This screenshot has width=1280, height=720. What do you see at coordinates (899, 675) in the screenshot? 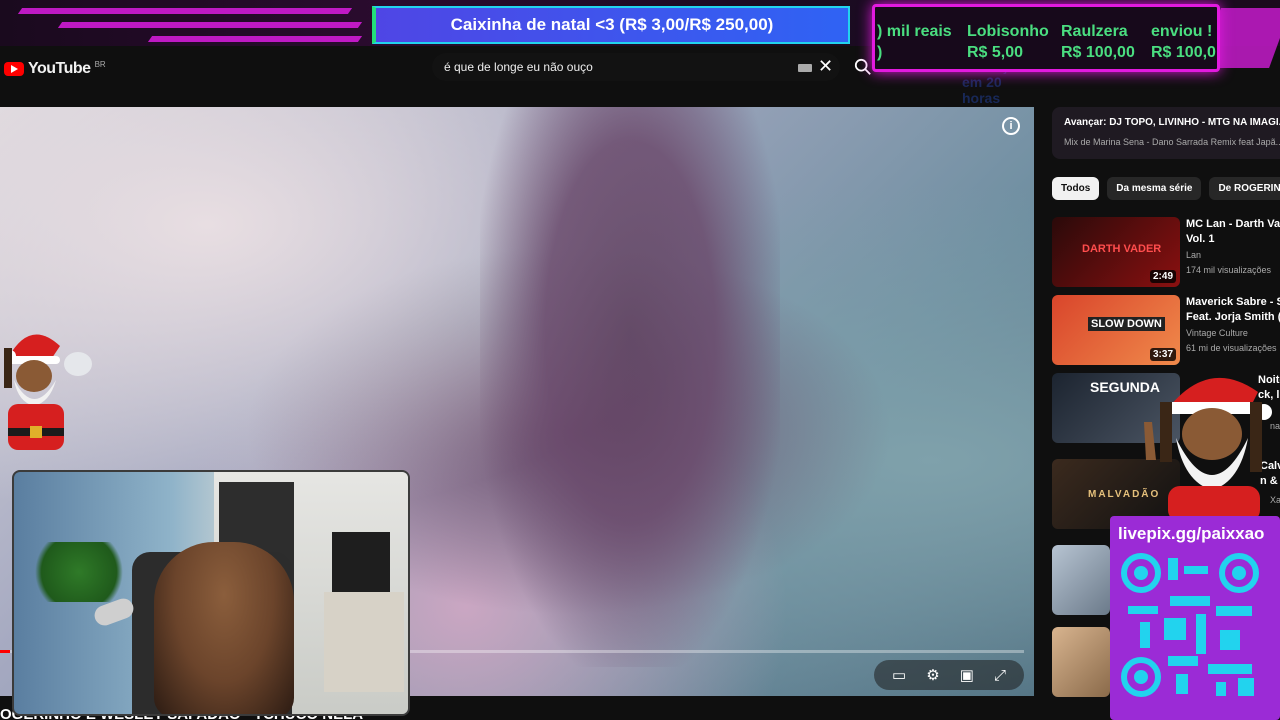
I see `subtitles-icon: ▭` at bounding box center [899, 675].